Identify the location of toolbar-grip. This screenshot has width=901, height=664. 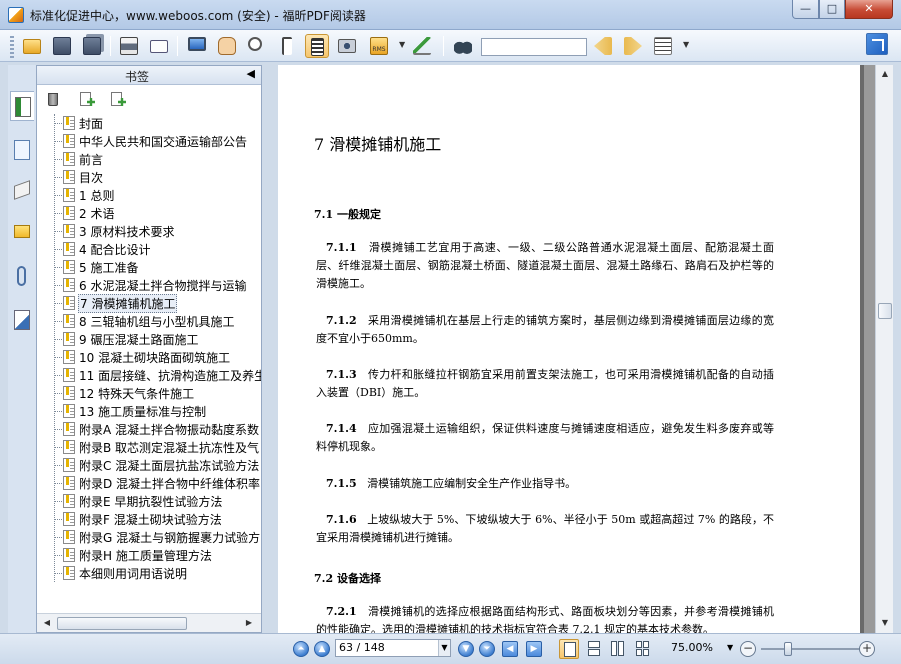
(12, 47).